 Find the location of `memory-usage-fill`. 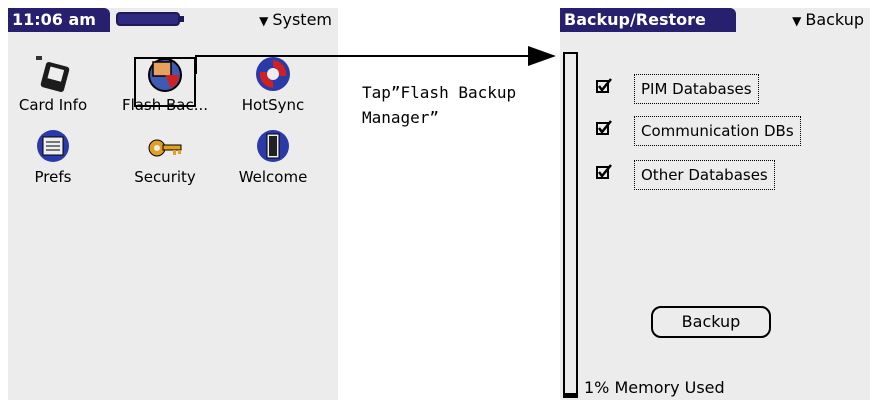

memory-usage-fill is located at coordinates (570, 394).